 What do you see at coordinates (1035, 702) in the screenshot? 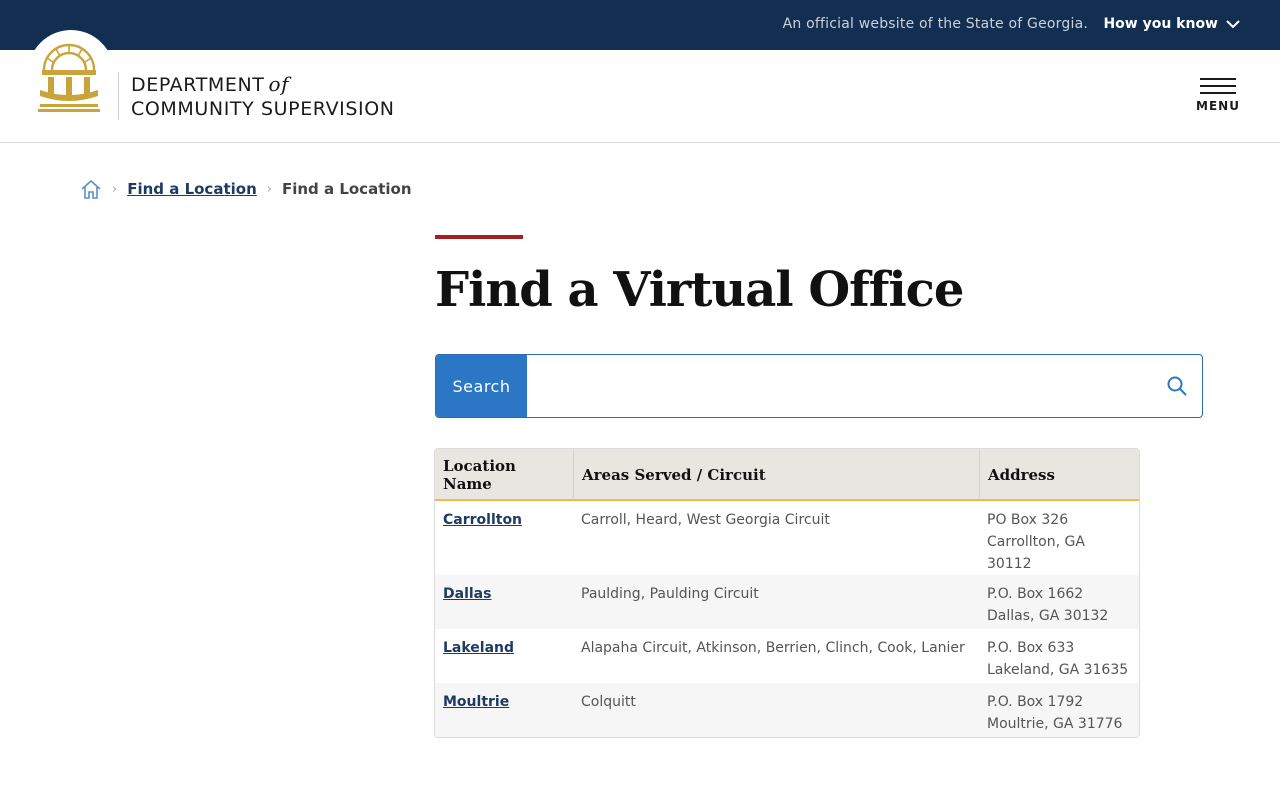
I see `address-line1: P.O. Box 1792` at bounding box center [1035, 702].